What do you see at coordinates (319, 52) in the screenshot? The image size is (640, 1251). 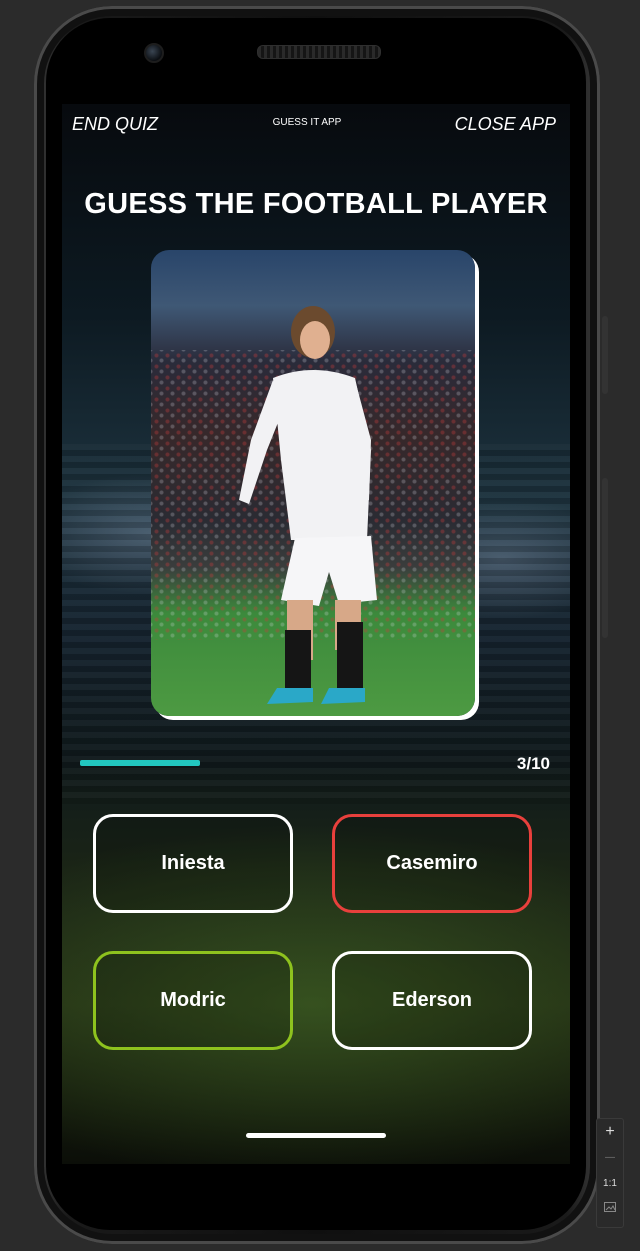 I see `earpiece-speaker` at bounding box center [319, 52].